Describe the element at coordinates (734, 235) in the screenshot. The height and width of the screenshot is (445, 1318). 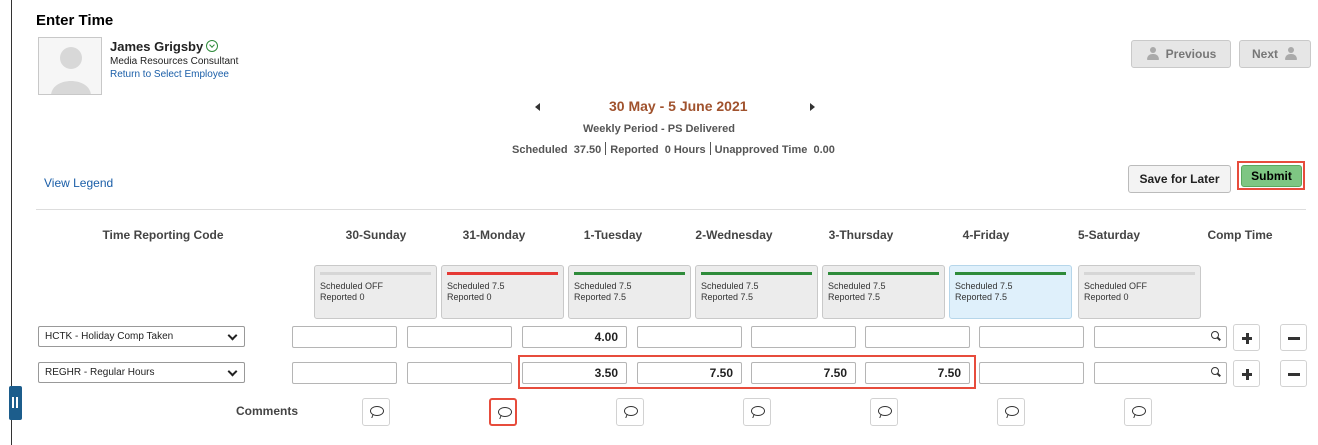
I see `day-column-header: 2-Wednesday` at that location.